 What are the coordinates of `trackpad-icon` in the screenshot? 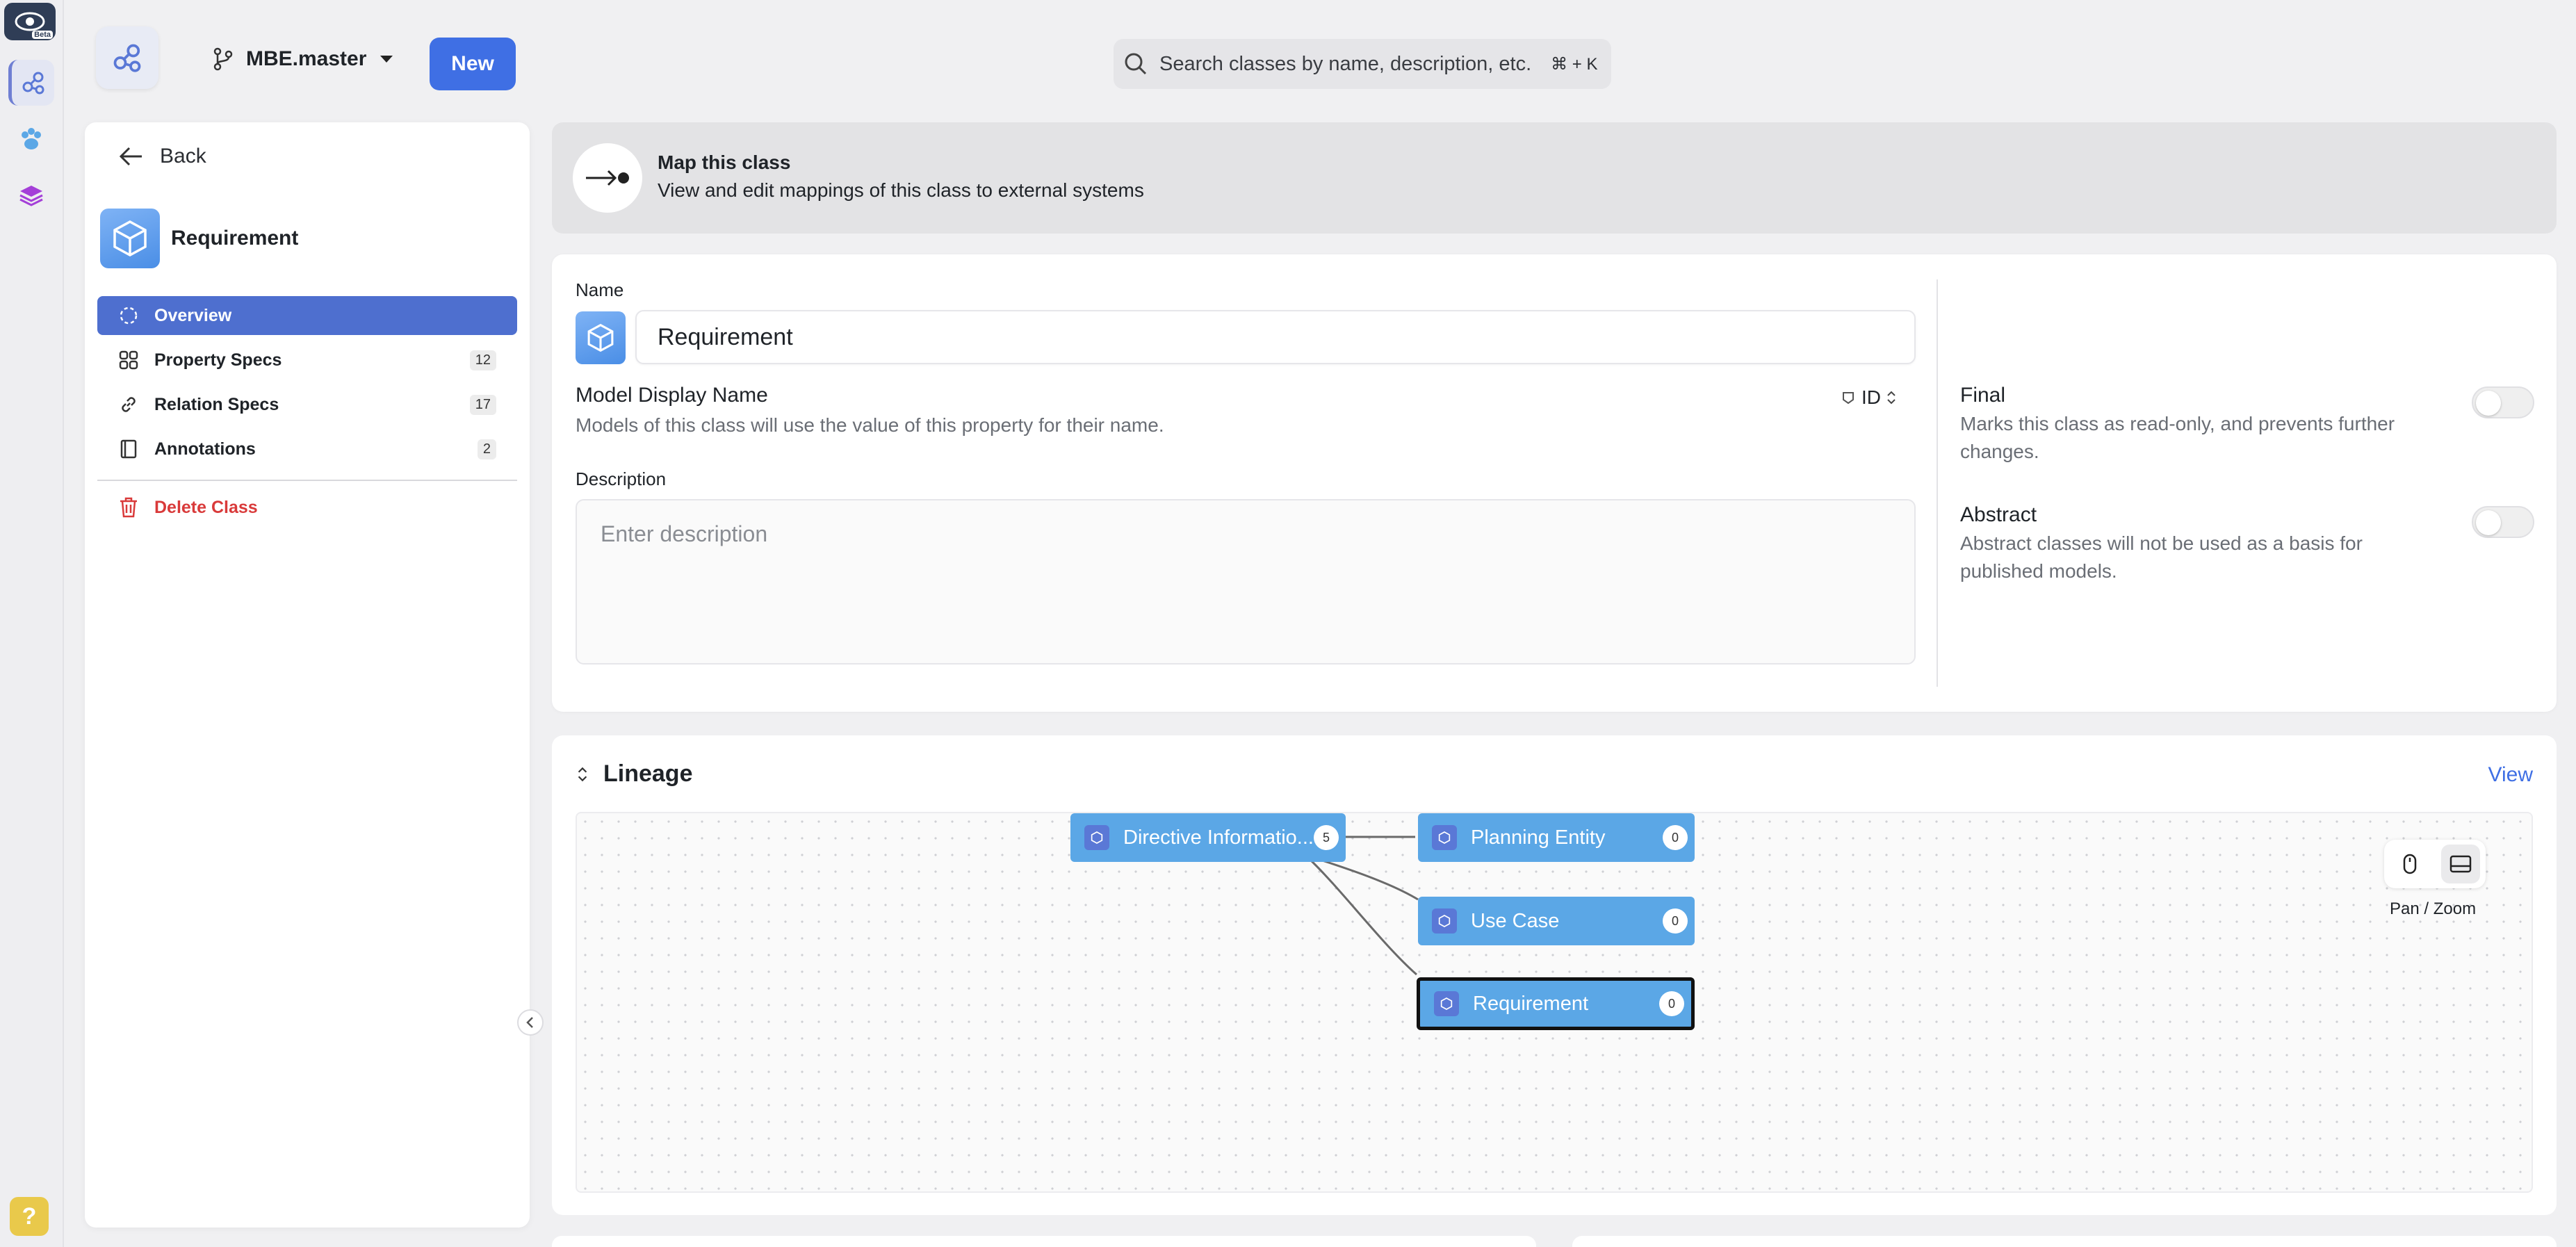 It's located at (2460, 864).